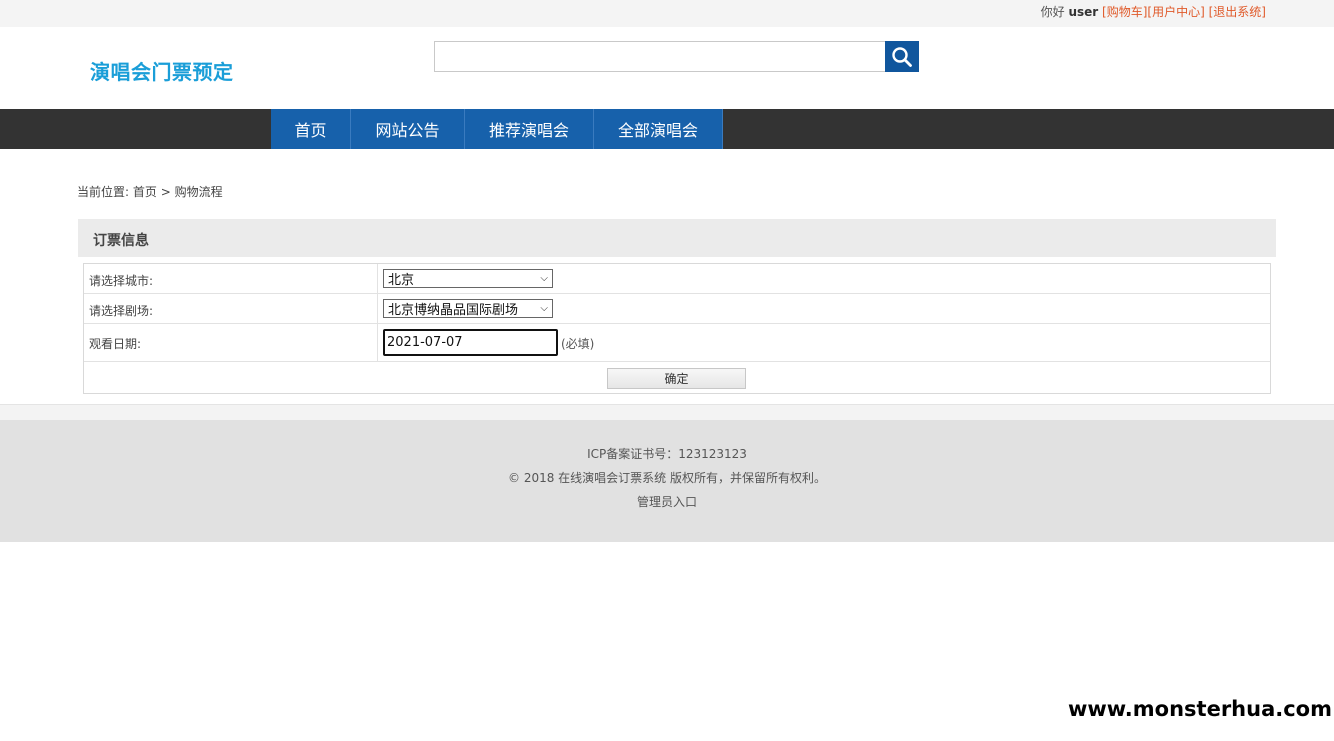  Describe the element at coordinates (1175, 12) in the screenshot. I see `user-center-link: [用户中心]` at that location.